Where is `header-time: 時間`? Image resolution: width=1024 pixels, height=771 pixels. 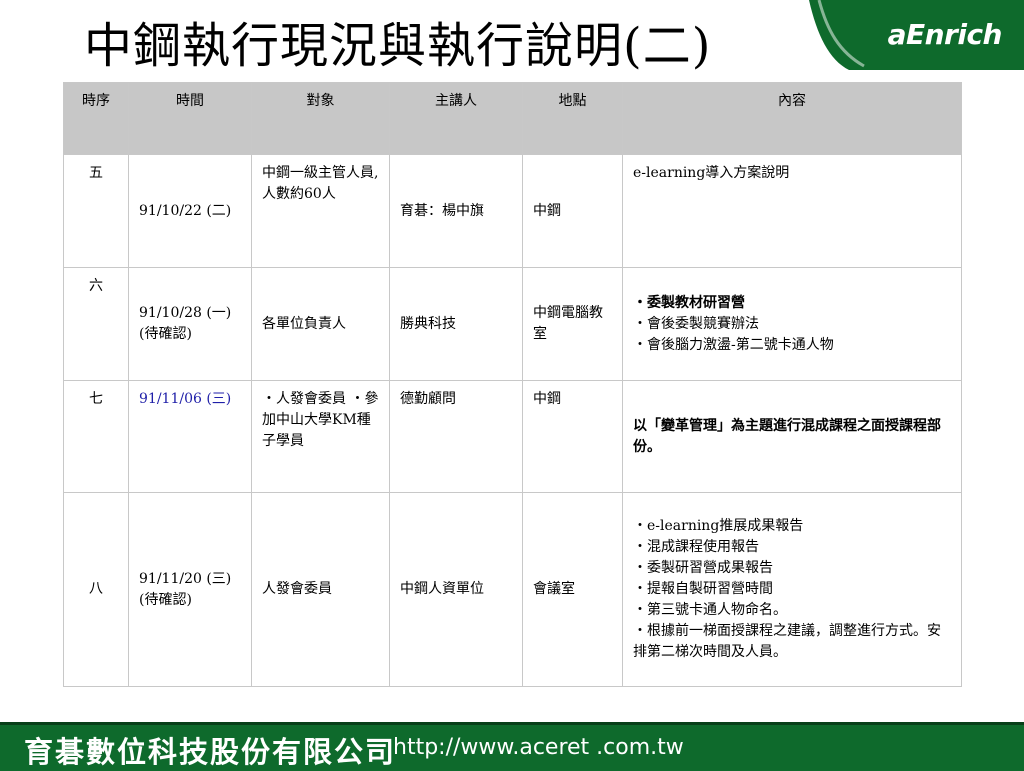 header-time: 時間 is located at coordinates (190, 118).